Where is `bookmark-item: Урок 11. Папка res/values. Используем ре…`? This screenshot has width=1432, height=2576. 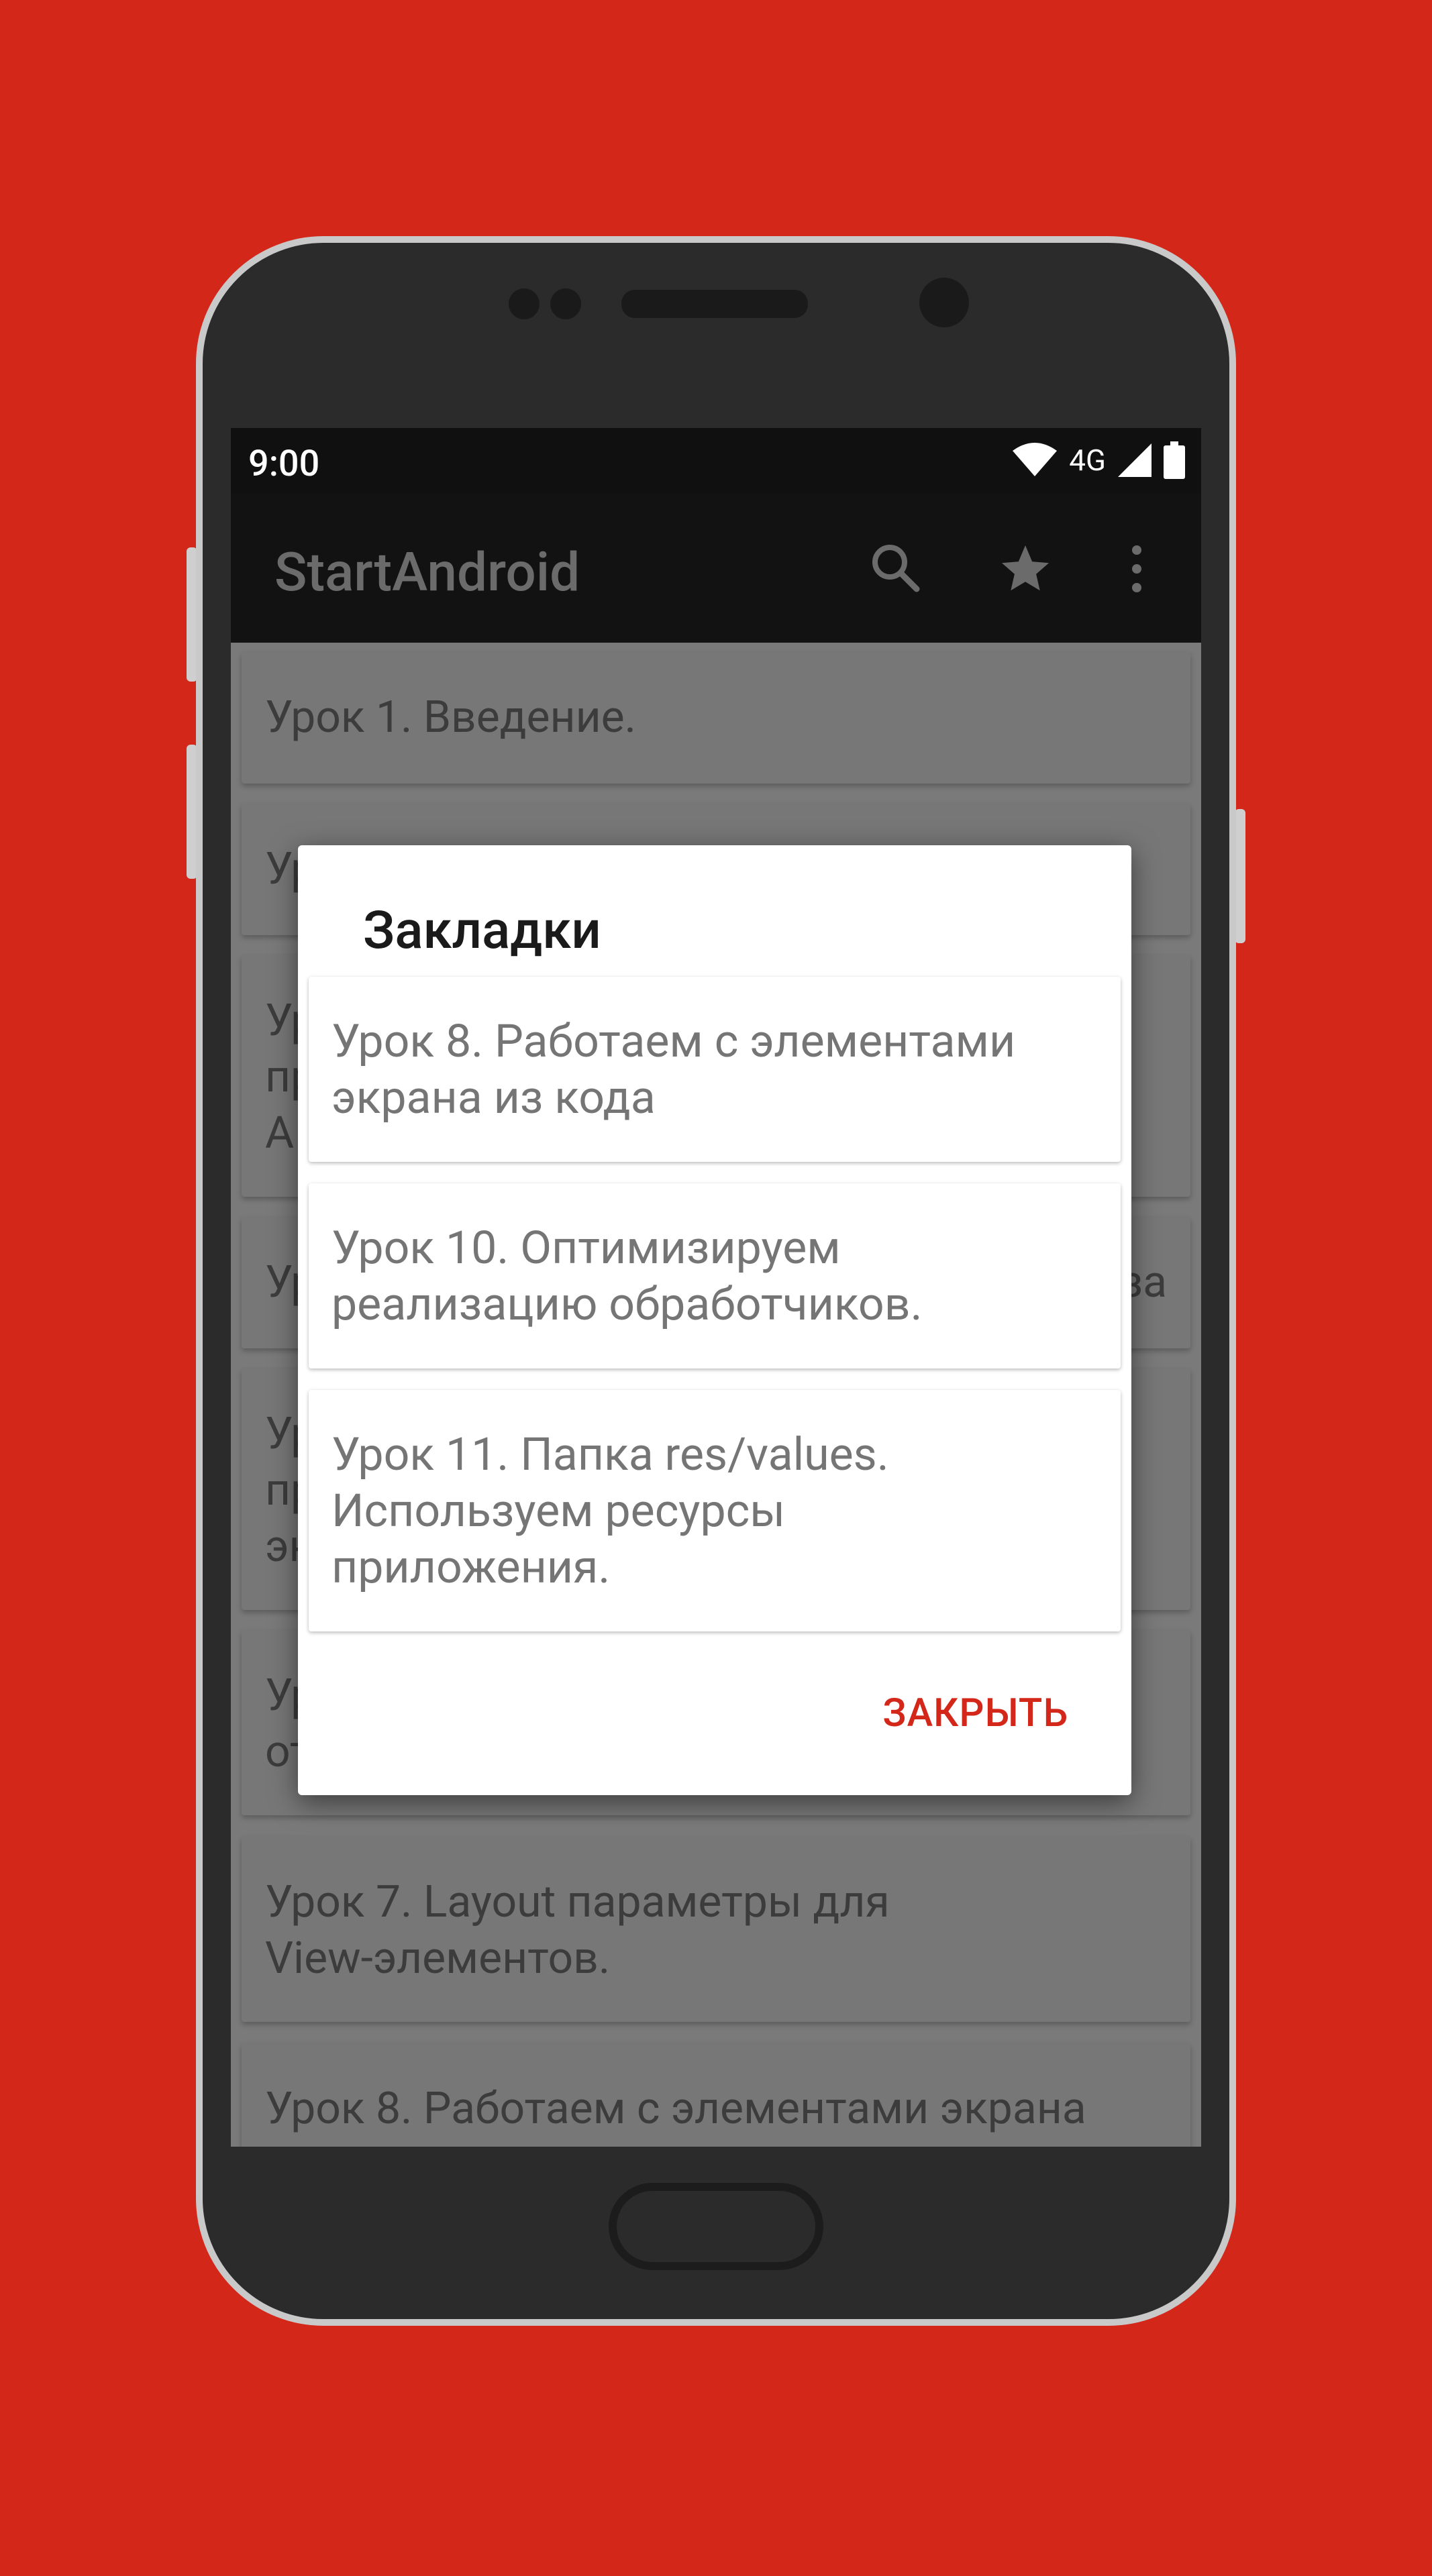 bookmark-item: Урок 11. Папка res/values. Используем ре… is located at coordinates (715, 1510).